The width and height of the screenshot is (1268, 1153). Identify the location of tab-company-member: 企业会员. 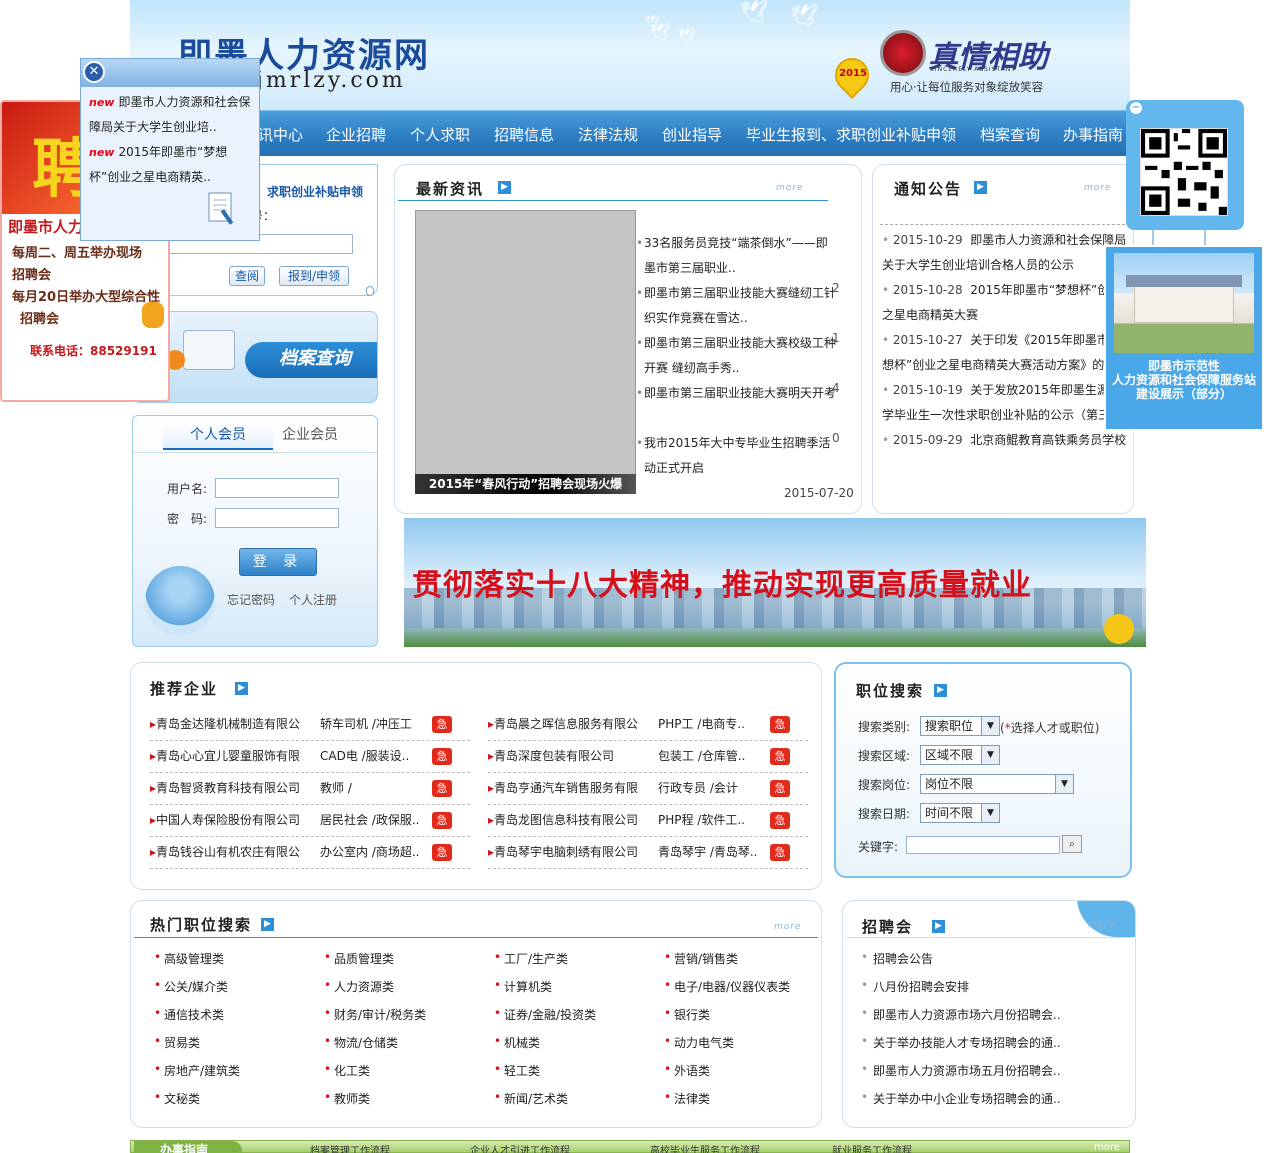
(310, 435).